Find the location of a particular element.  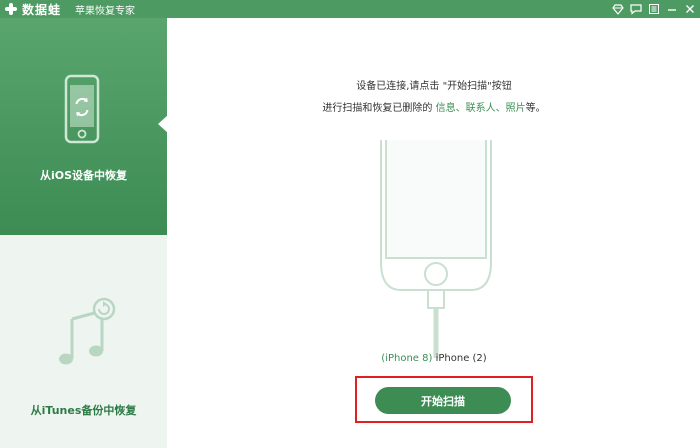

sidebar-item-itunes-backup: 从iTunes备份中恢复 is located at coordinates (83, 341).